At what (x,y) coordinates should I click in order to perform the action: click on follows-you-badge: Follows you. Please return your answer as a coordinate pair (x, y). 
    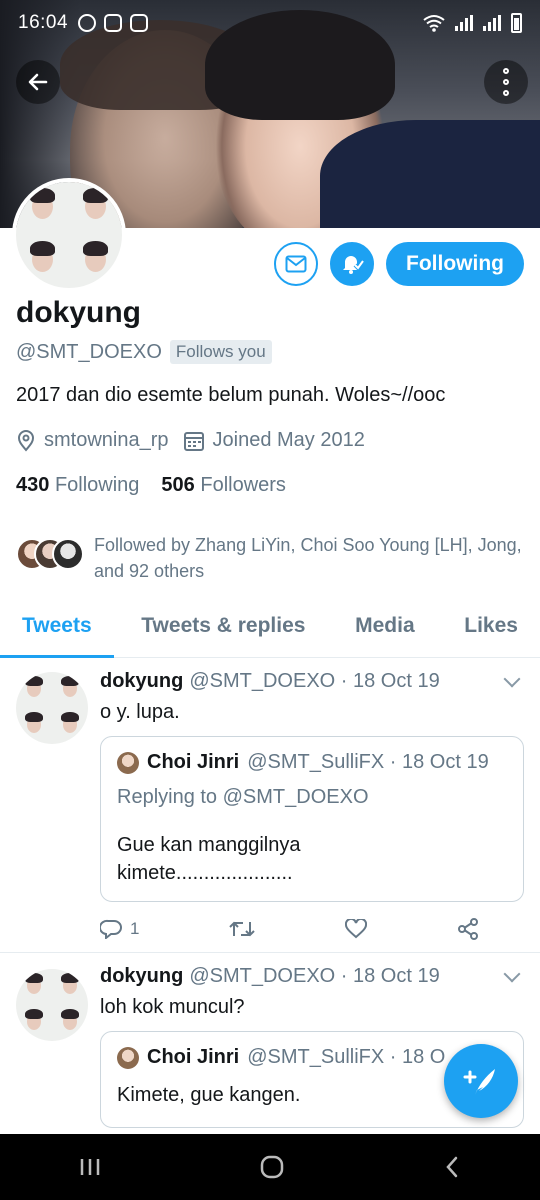
    Looking at the image, I should click on (220, 352).